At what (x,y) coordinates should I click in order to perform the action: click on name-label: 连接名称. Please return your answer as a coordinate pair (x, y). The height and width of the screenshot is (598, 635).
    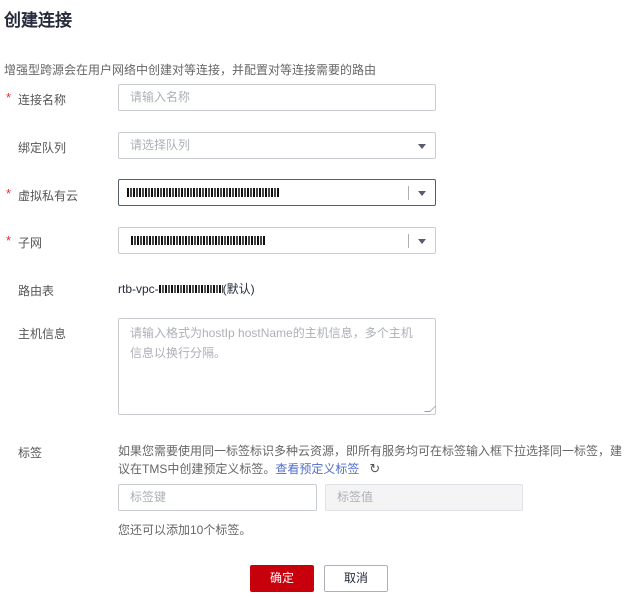
    Looking at the image, I should click on (42, 100).